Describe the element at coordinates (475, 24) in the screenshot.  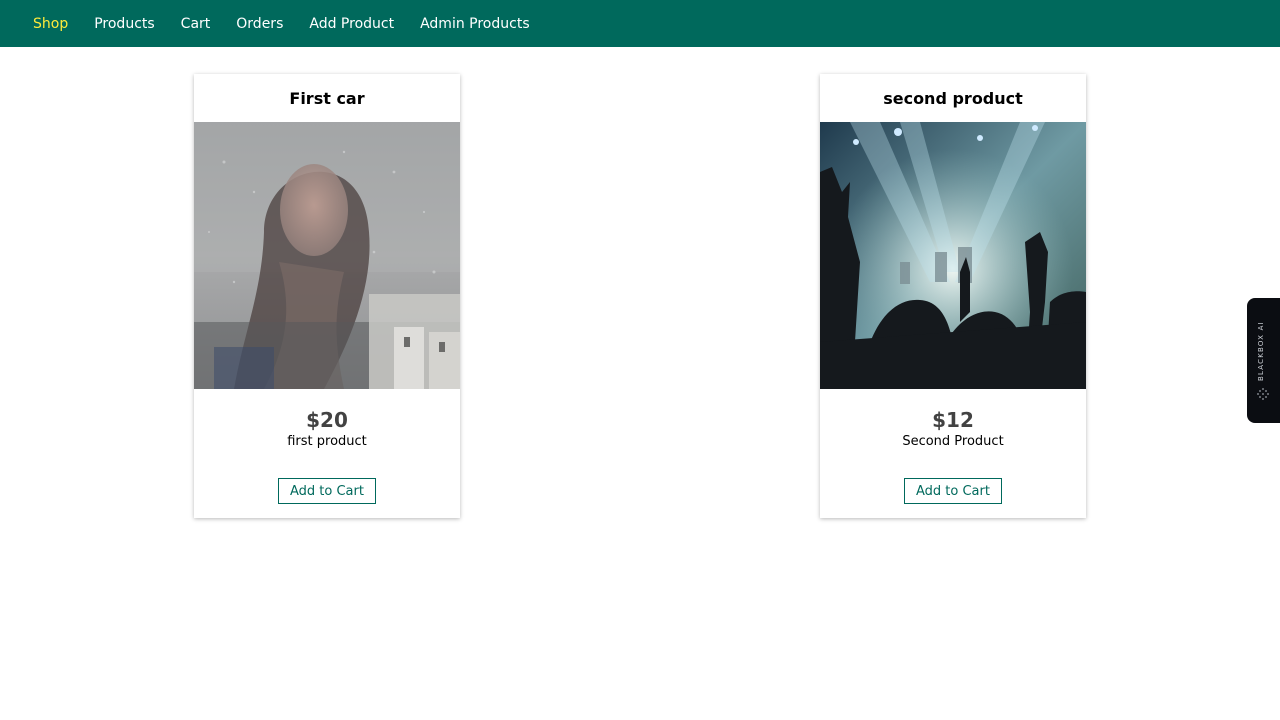
I see `nav-item-admin-products: Admin Products` at that location.